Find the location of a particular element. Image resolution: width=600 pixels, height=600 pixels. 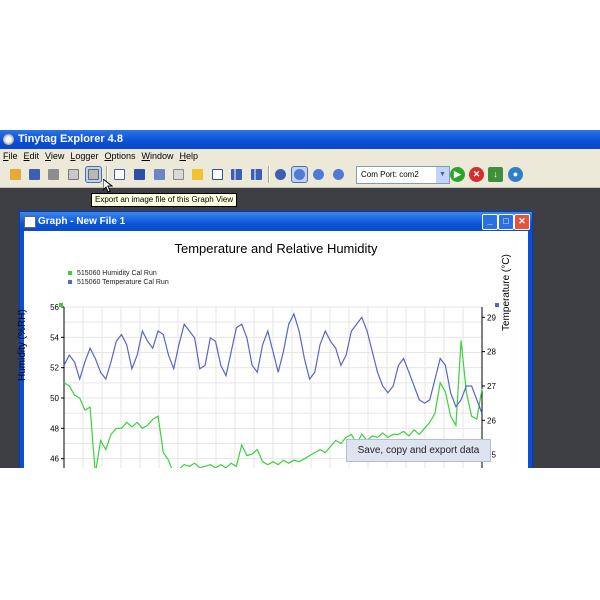

tooltip: Export an image file of this Graph View is located at coordinates (164, 200).